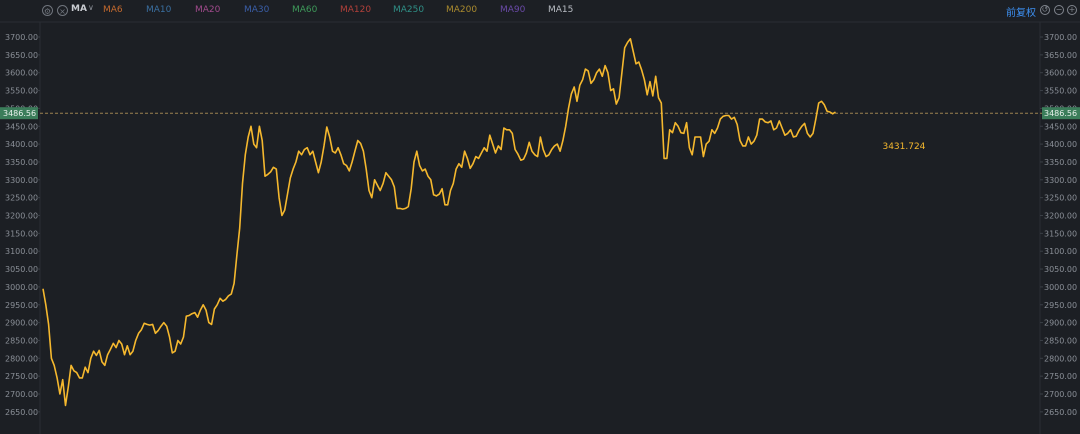 Image resolution: width=1080 pixels, height=434 pixels. I want to click on y-tick-label-left: 3200.00, so click(21, 216).